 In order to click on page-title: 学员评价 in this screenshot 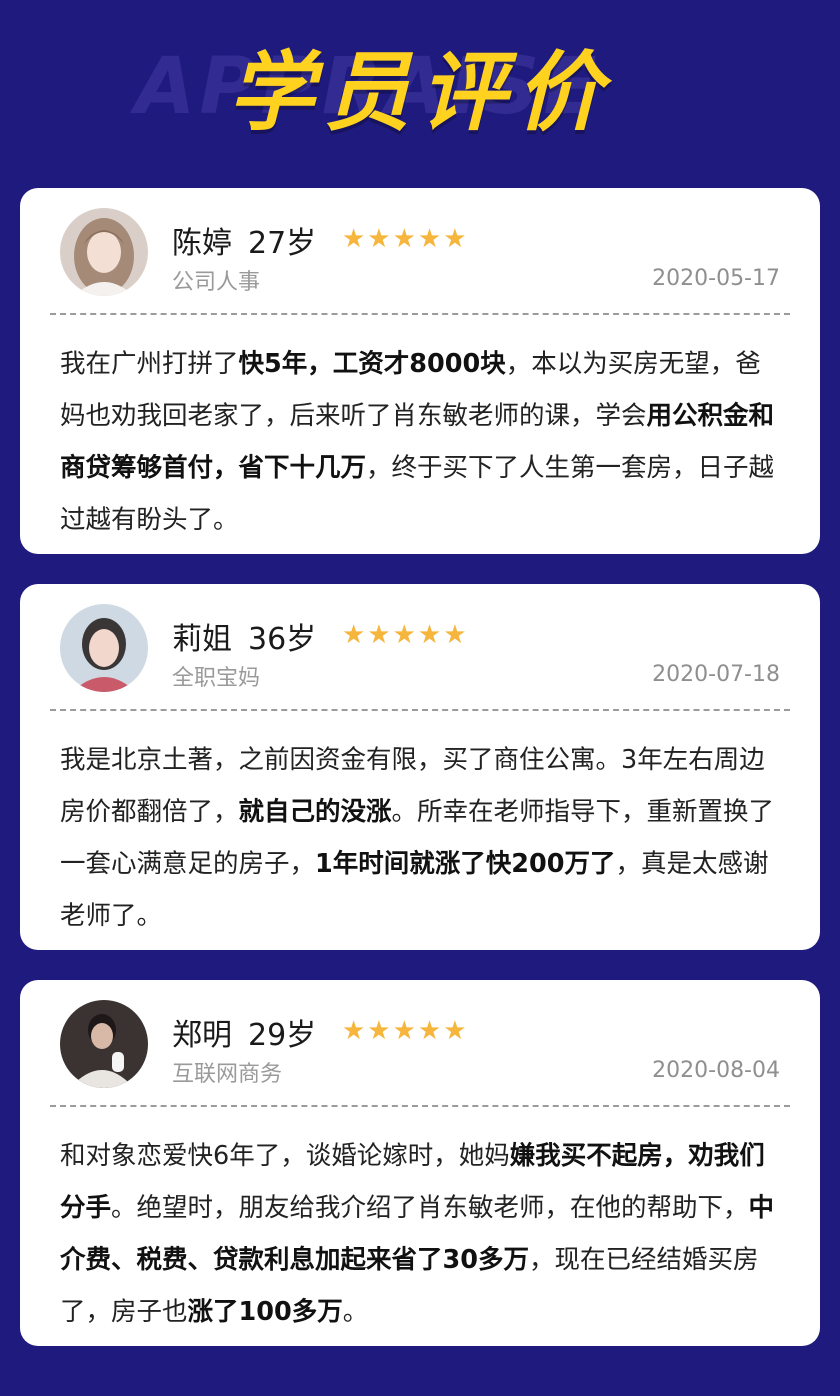, I will do `click(420, 93)`.